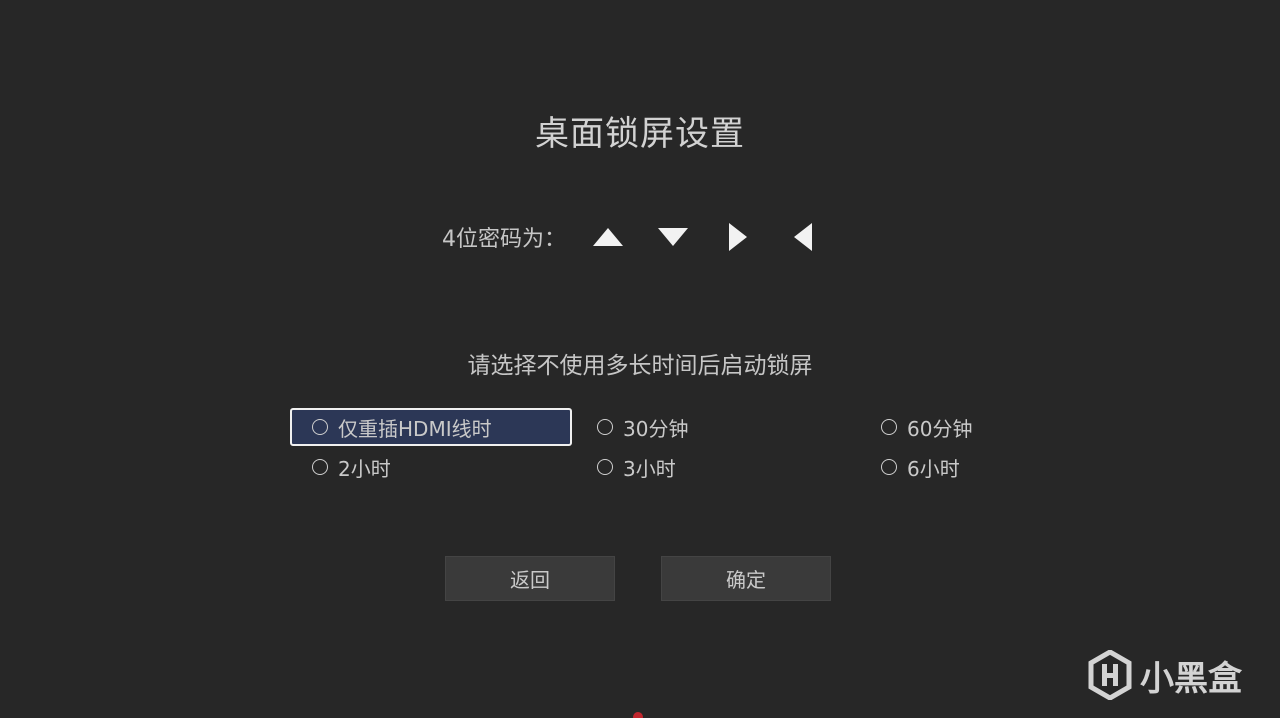 Image resolution: width=1280 pixels, height=718 pixels. What do you see at coordinates (638, 715) in the screenshot?
I see `indicator-dot` at bounding box center [638, 715].